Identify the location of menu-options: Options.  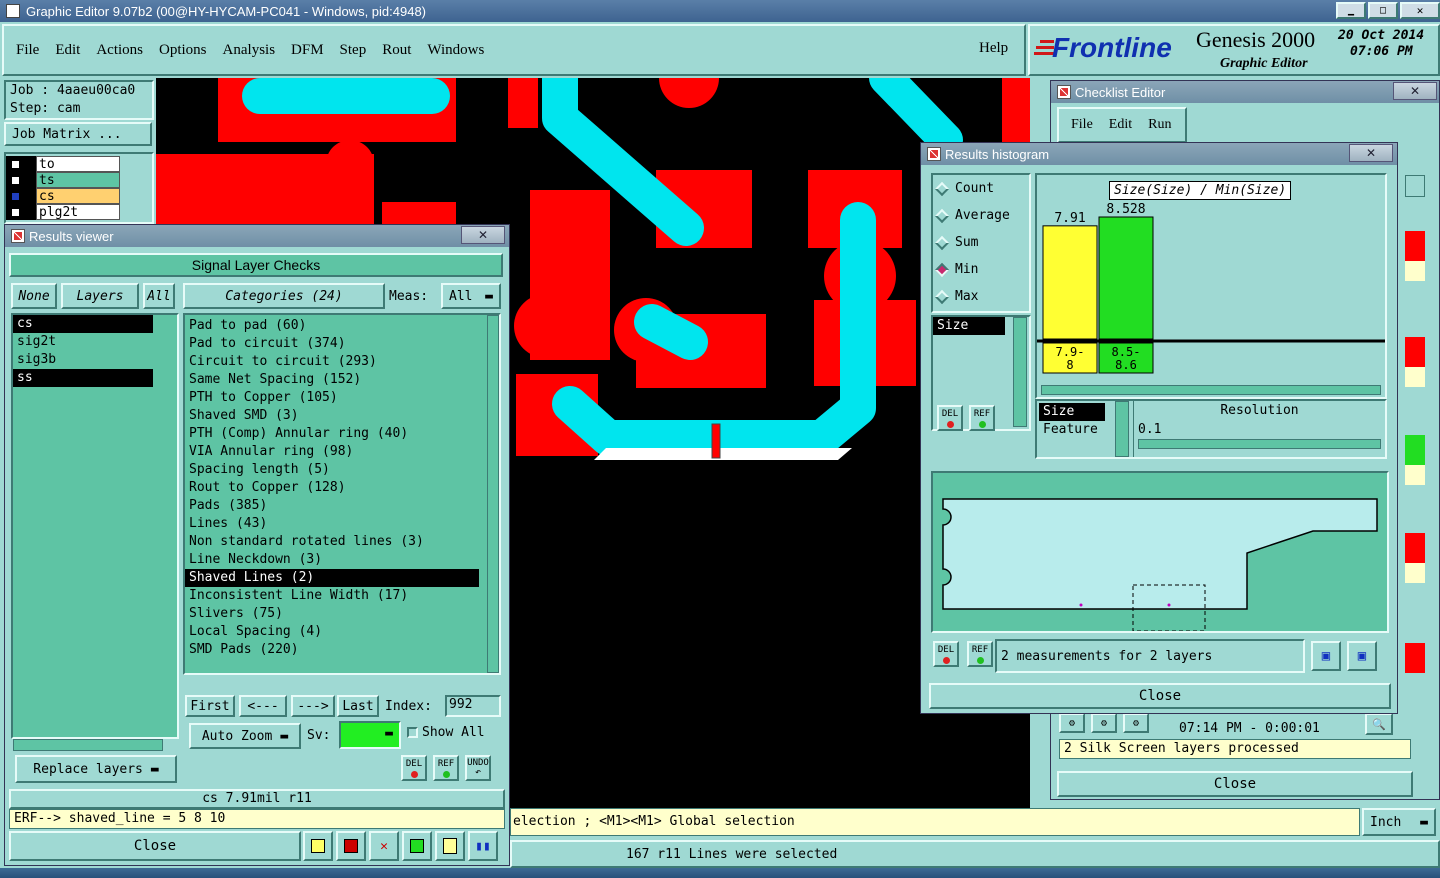
(183, 50).